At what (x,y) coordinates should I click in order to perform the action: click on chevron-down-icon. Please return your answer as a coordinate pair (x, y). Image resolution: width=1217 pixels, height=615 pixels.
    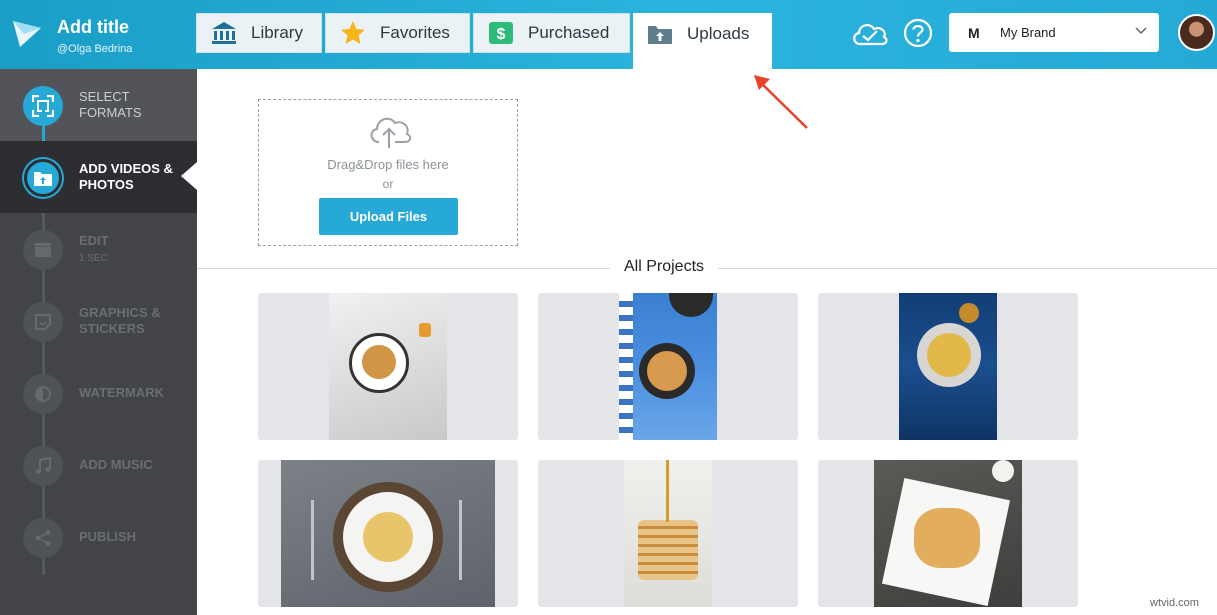
    Looking at the image, I should click on (1141, 31).